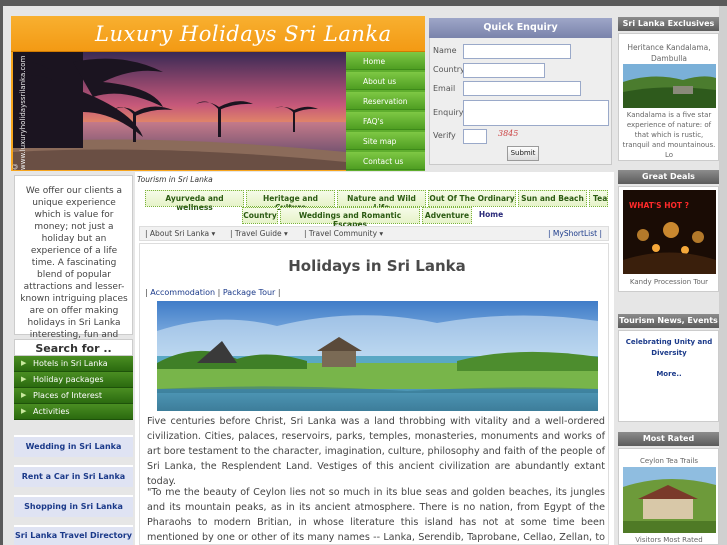 The height and width of the screenshot is (545, 727). What do you see at coordinates (381, 201) in the screenshot?
I see `tab-nature: Nature and Wild Life` at bounding box center [381, 201].